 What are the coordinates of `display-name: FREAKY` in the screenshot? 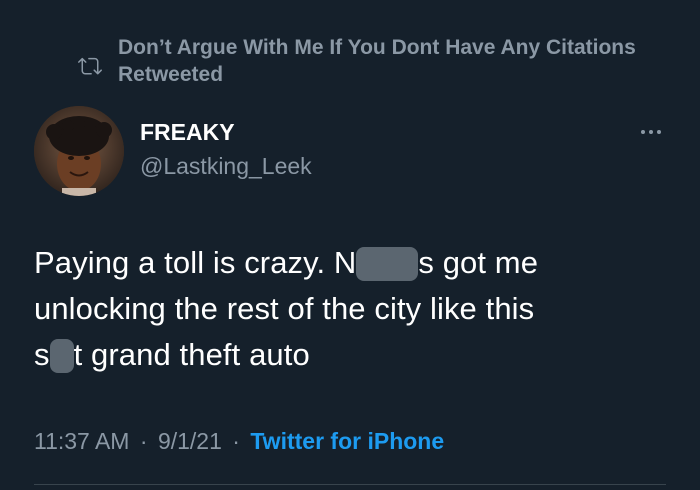 It's located at (226, 132).